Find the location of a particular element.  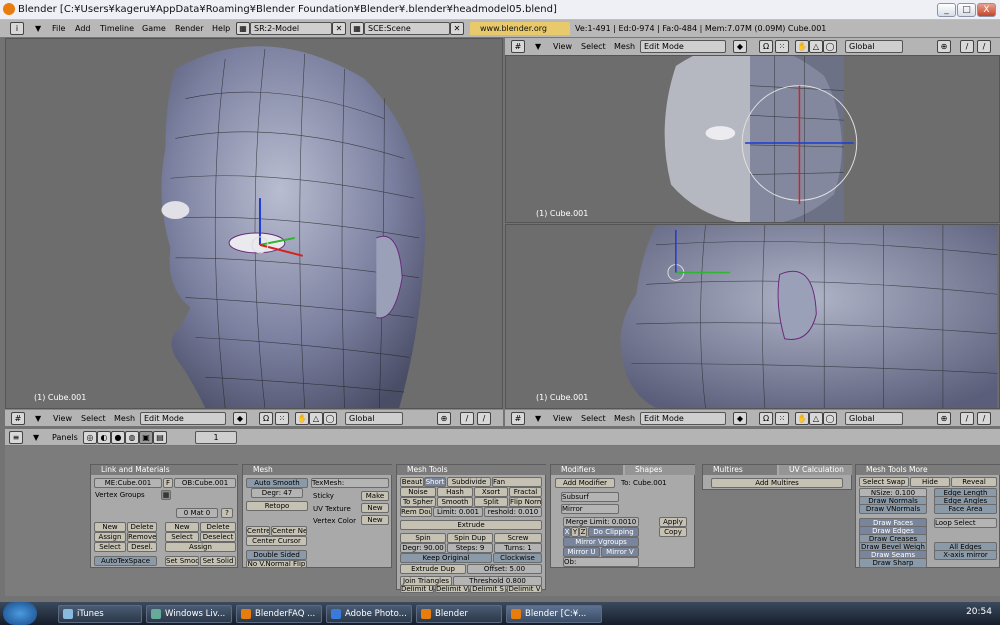

vgroup-delete-button: Delete is located at coordinates (142, 527).